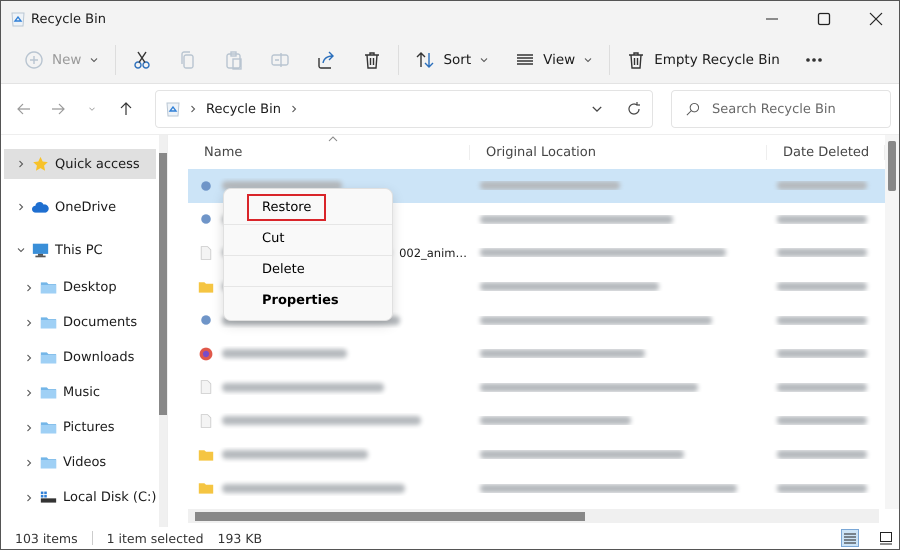 The image size is (900, 550). I want to click on refresh-icon, so click(634, 109).